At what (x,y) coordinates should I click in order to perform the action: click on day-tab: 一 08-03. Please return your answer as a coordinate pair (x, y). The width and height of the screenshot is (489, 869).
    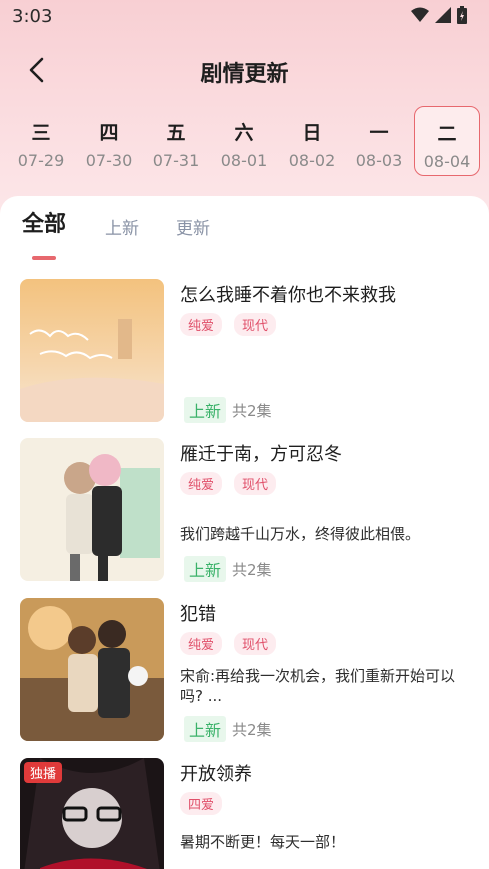
    Looking at the image, I should click on (379, 141).